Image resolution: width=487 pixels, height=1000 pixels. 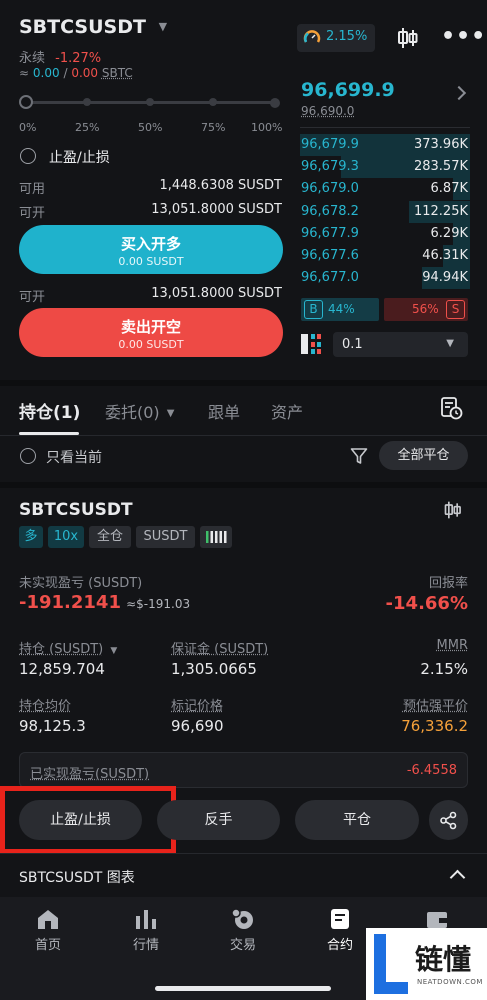 I want to click on open-long-value: 13,051.8000 SUSDT, so click(x=216, y=209).